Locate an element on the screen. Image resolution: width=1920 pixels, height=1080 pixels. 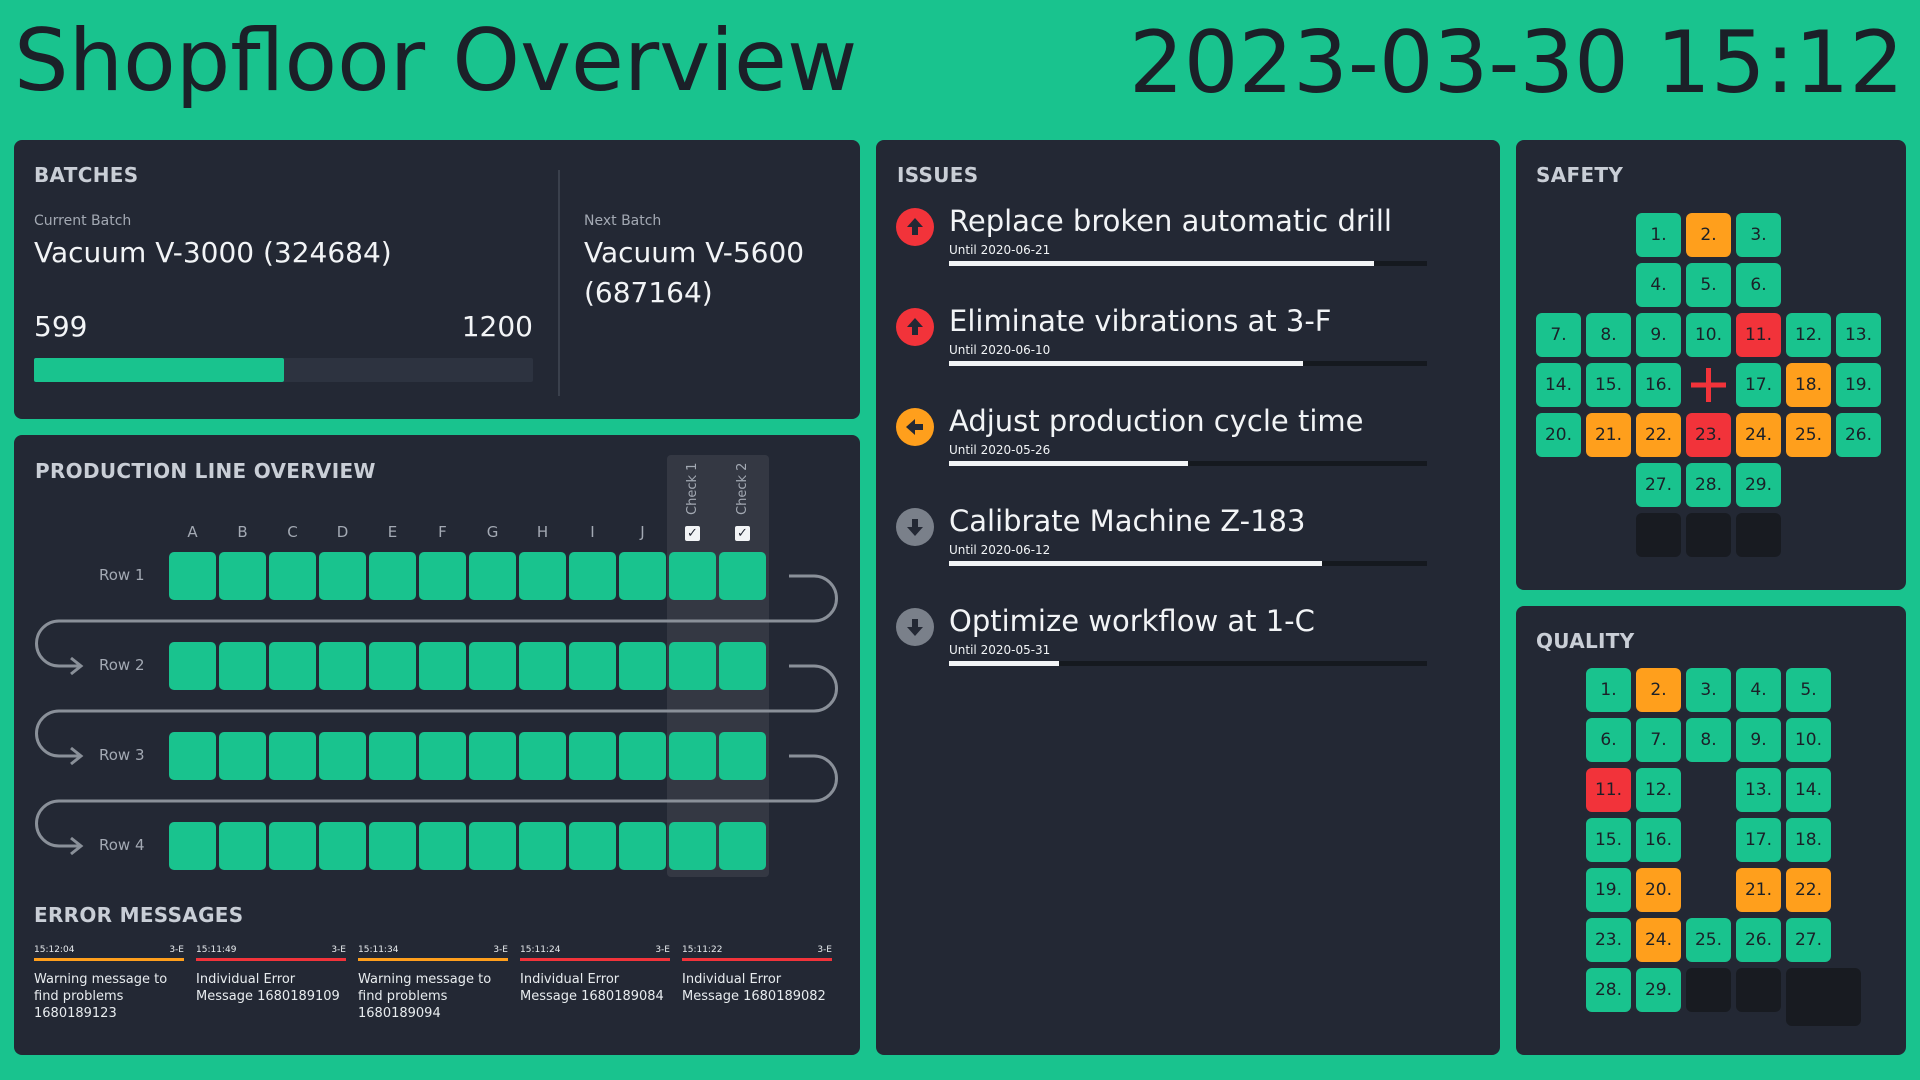
quality-day-tile: 29. is located at coordinates (1658, 990).